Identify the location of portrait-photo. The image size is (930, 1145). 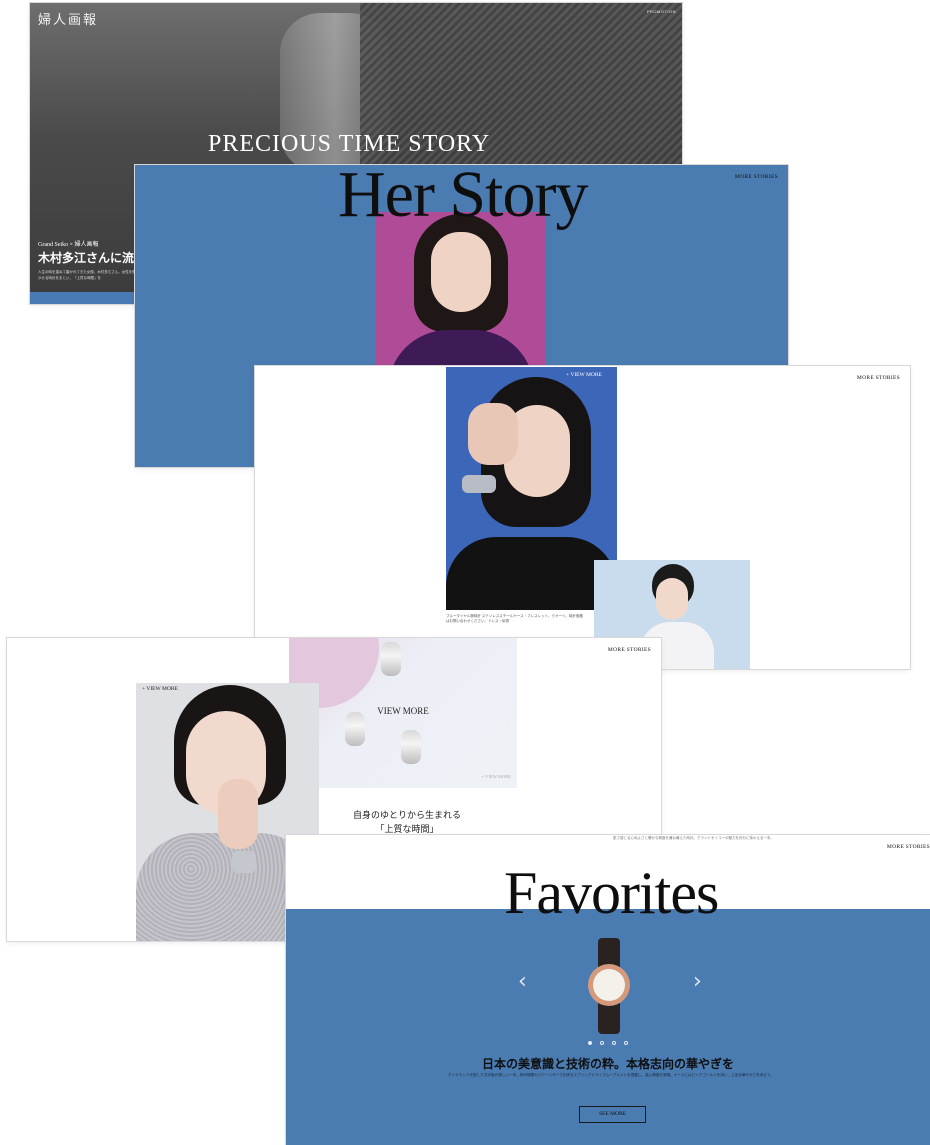
(461, 297).